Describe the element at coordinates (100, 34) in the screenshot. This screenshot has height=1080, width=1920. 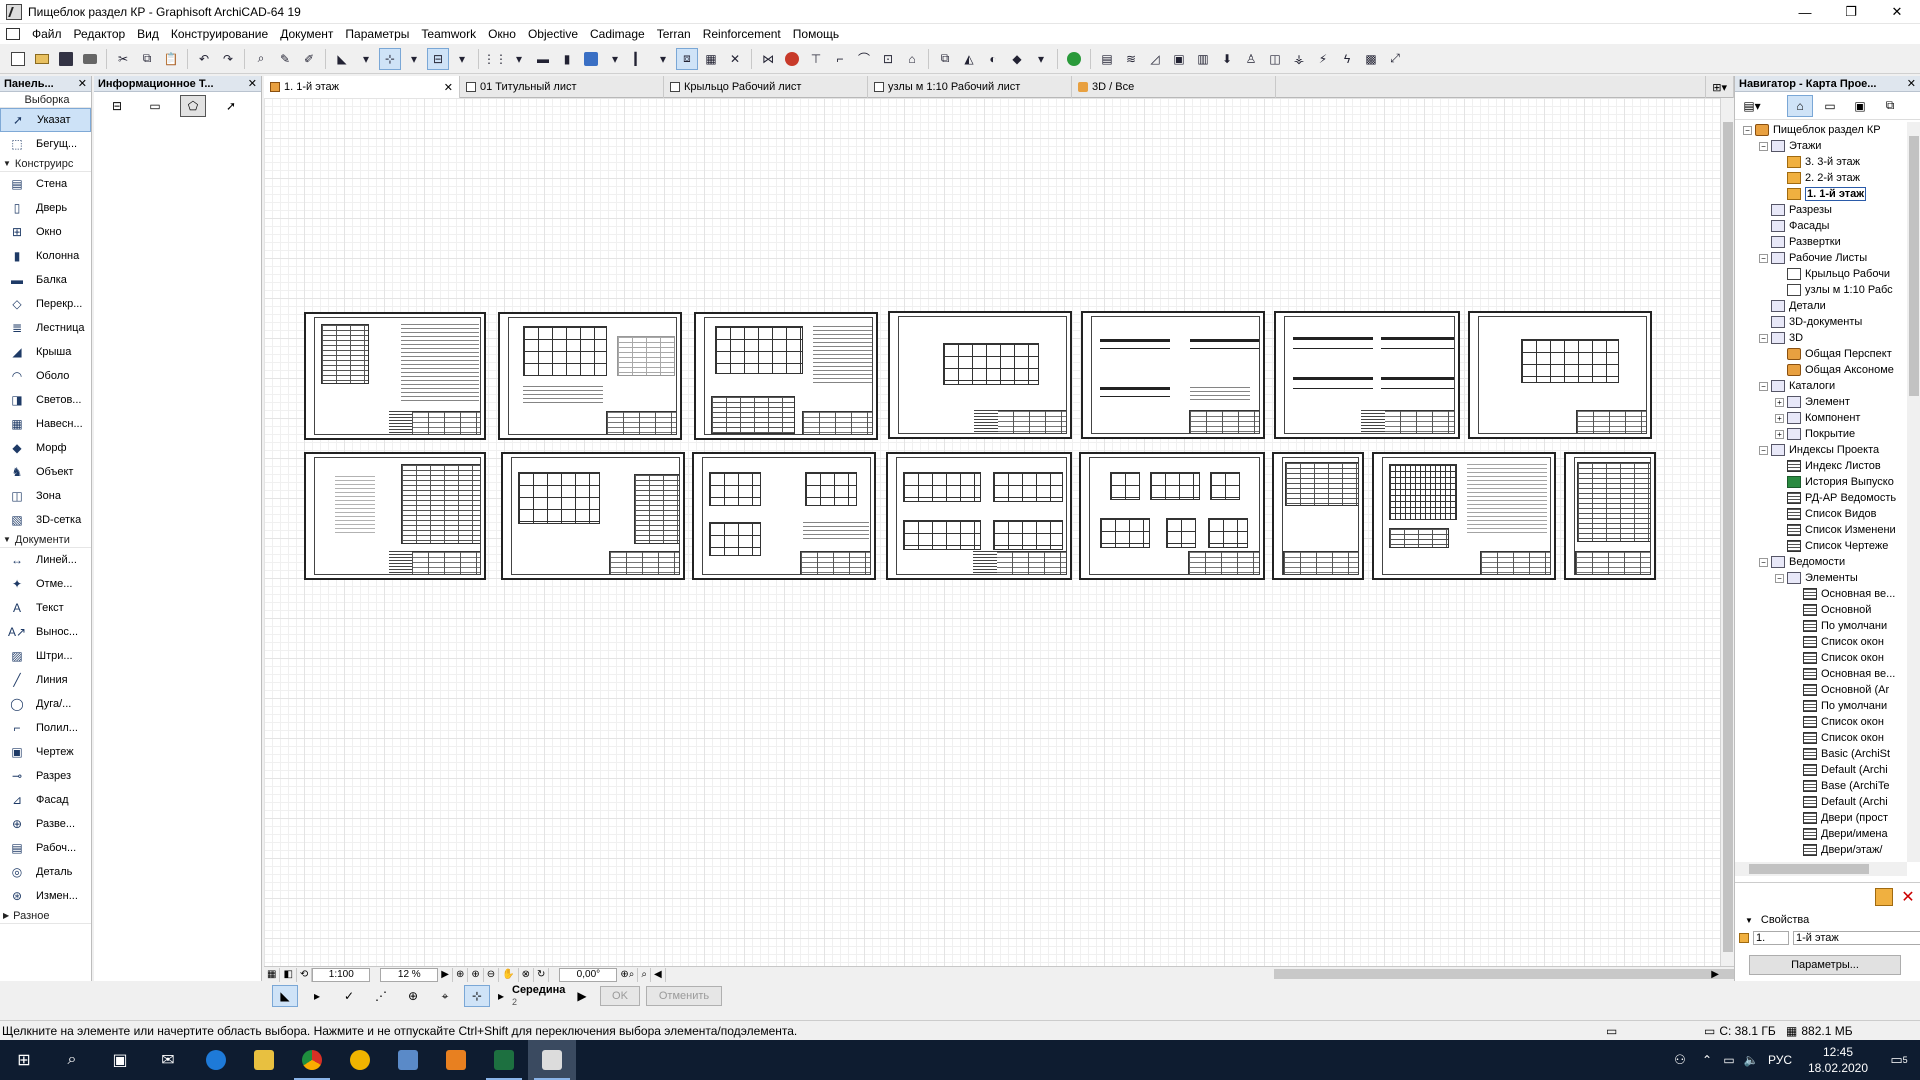
I see `menu-edit: Редактор` at that location.